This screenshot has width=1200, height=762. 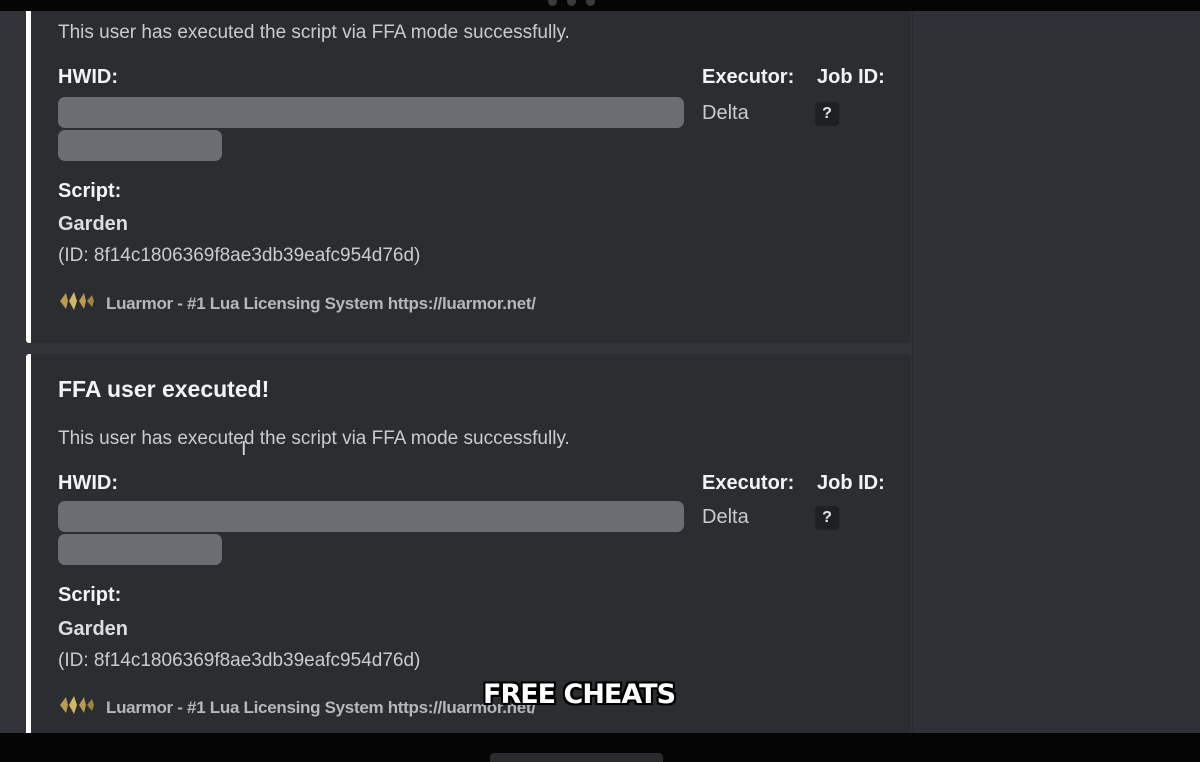 What do you see at coordinates (571, 3) in the screenshot?
I see `top-dots` at bounding box center [571, 3].